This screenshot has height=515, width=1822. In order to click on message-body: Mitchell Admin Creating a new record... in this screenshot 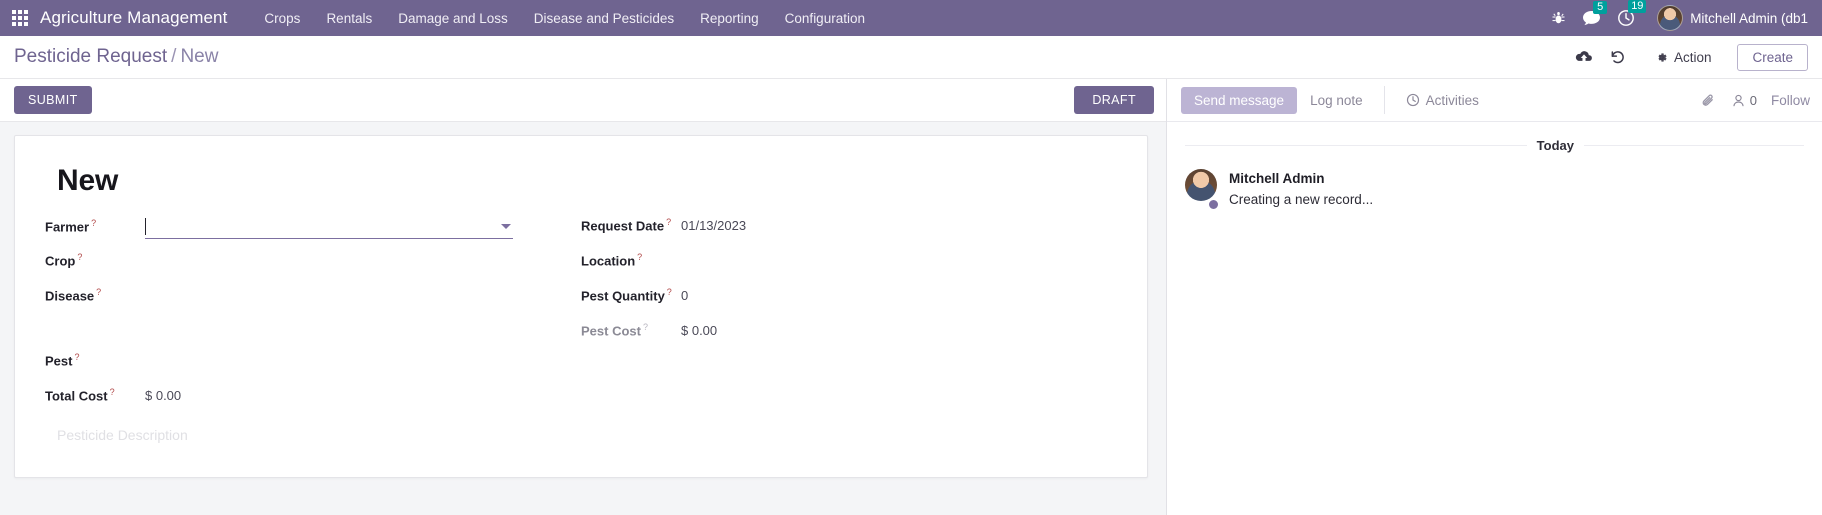, I will do `click(1301, 189)`.